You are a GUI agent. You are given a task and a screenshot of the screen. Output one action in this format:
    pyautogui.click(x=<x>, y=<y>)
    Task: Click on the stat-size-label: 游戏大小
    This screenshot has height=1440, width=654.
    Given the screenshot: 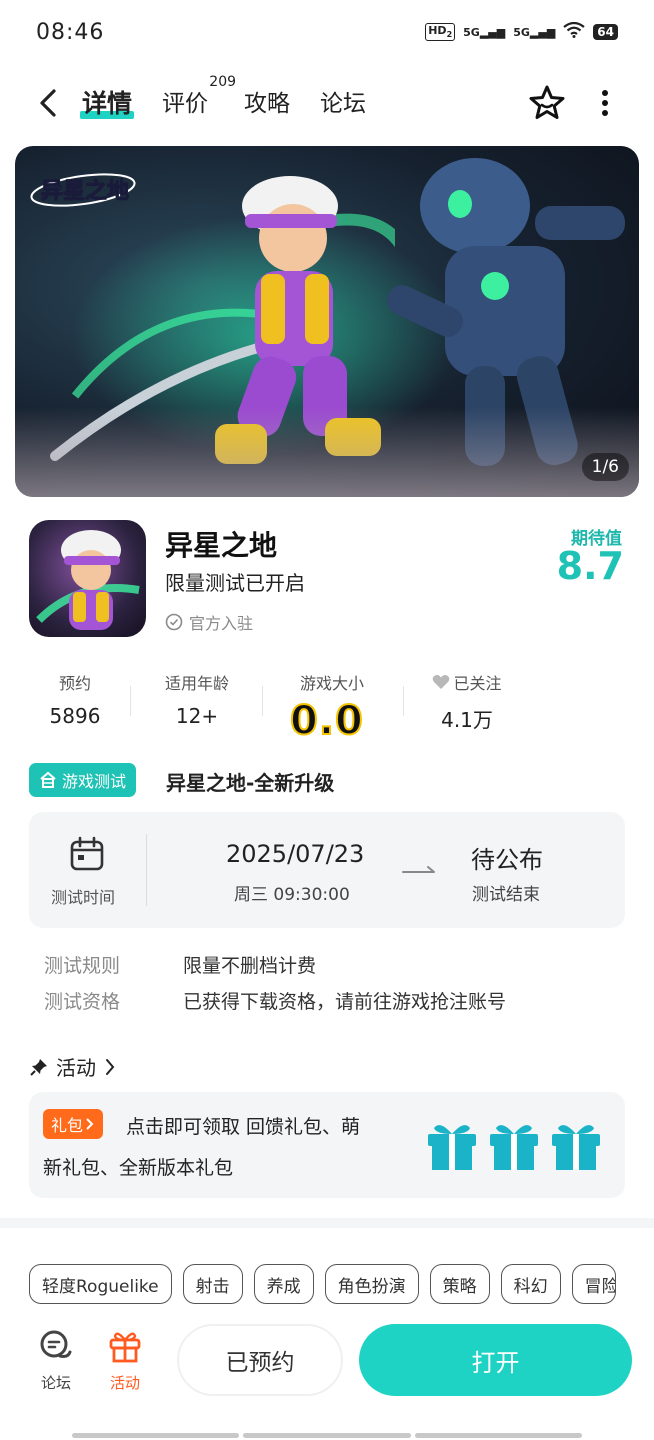 What is the action you would take?
    pyautogui.click(x=331, y=683)
    